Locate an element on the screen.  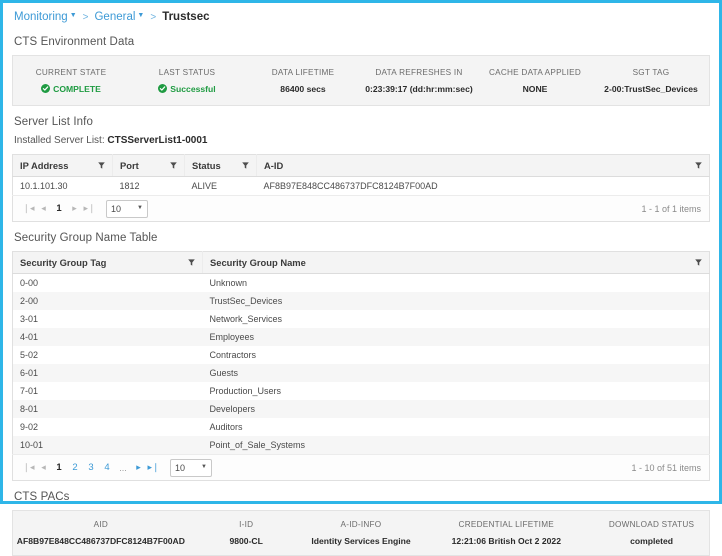
sgt-pager-row: ❘◂ ◂ 1 2 3 4... ▸ ▸❘ 10 ▼ 1 - 10 of 51 items is located at coordinates (361, 467).